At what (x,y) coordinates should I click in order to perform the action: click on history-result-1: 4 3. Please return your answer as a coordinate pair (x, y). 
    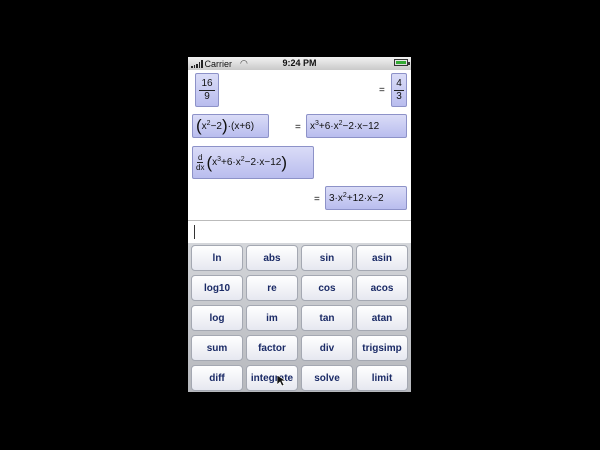
    Looking at the image, I should click on (399, 90).